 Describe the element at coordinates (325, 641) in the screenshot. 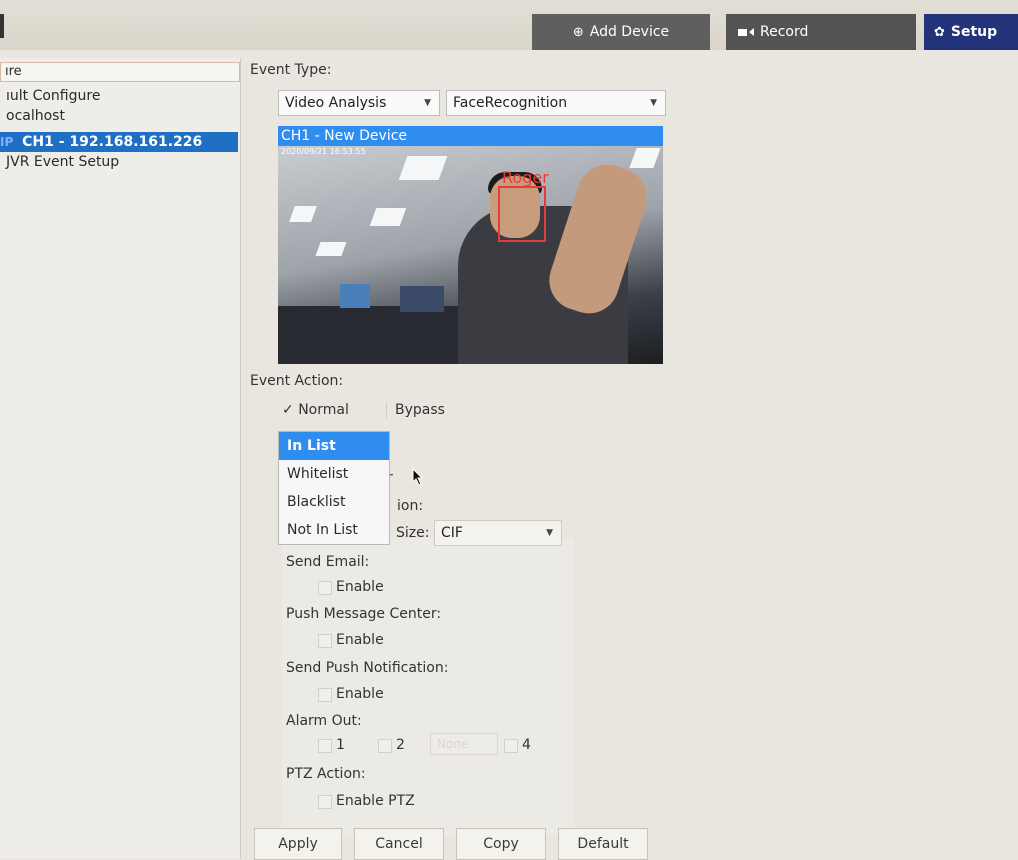

I see `push-center-checkbox` at that location.